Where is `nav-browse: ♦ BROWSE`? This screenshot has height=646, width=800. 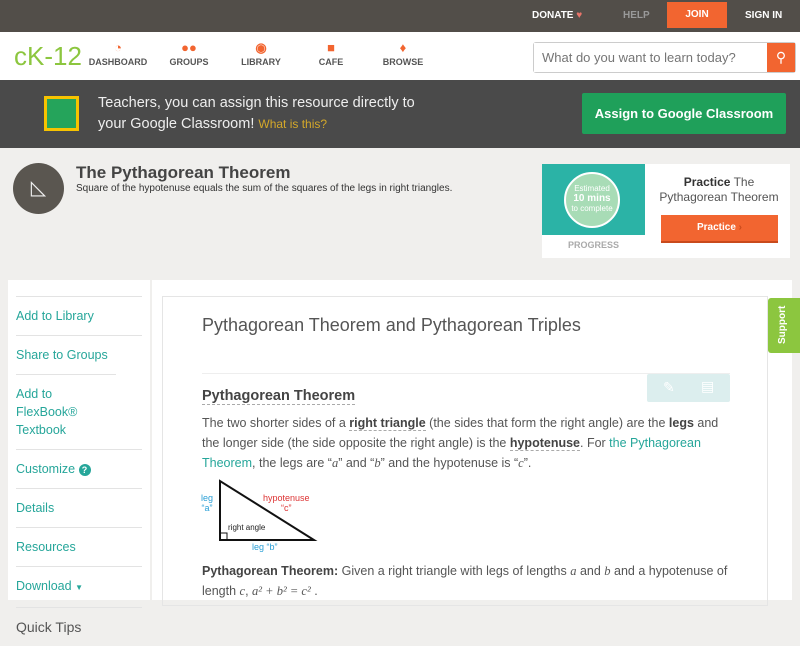 nav-browse: ♦ BROWSE is located at coordinates (403, 53).